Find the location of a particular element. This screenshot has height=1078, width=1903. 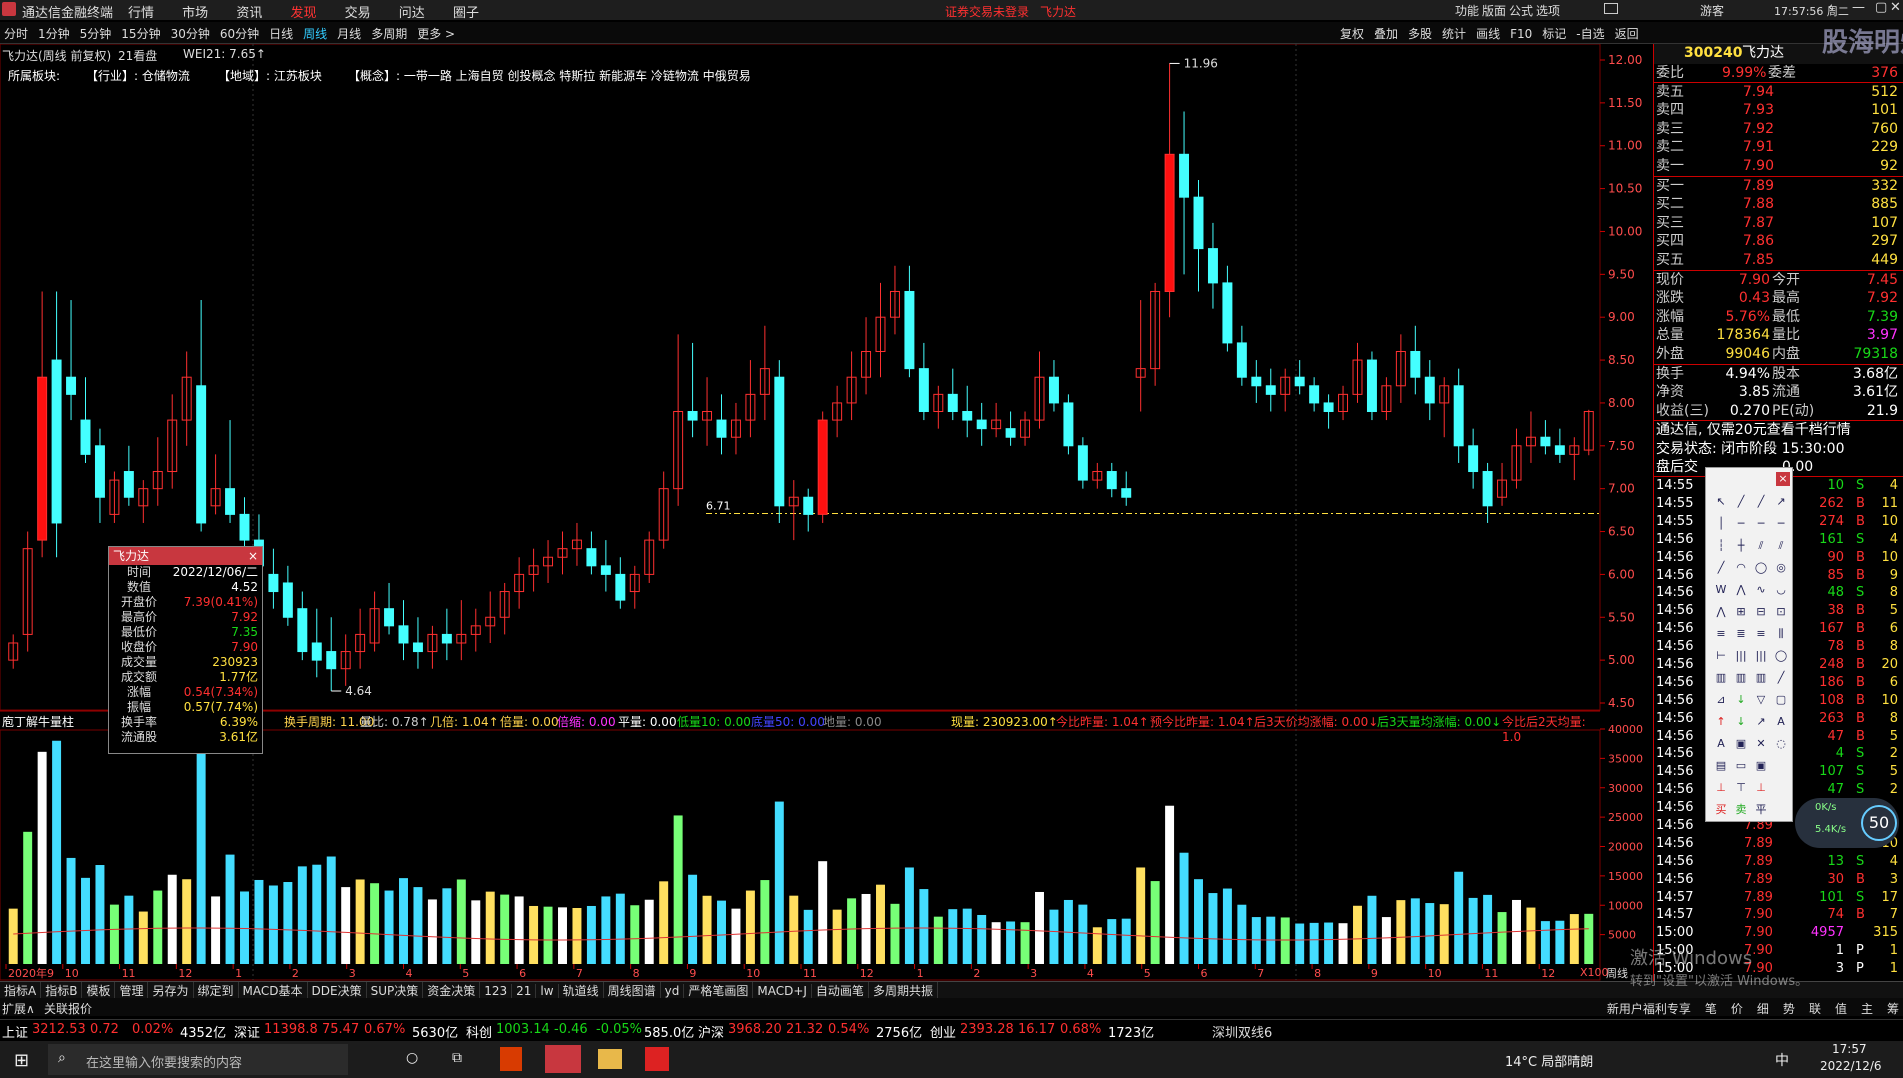

indicator-tab: yd is located at coordinates (673, 991).